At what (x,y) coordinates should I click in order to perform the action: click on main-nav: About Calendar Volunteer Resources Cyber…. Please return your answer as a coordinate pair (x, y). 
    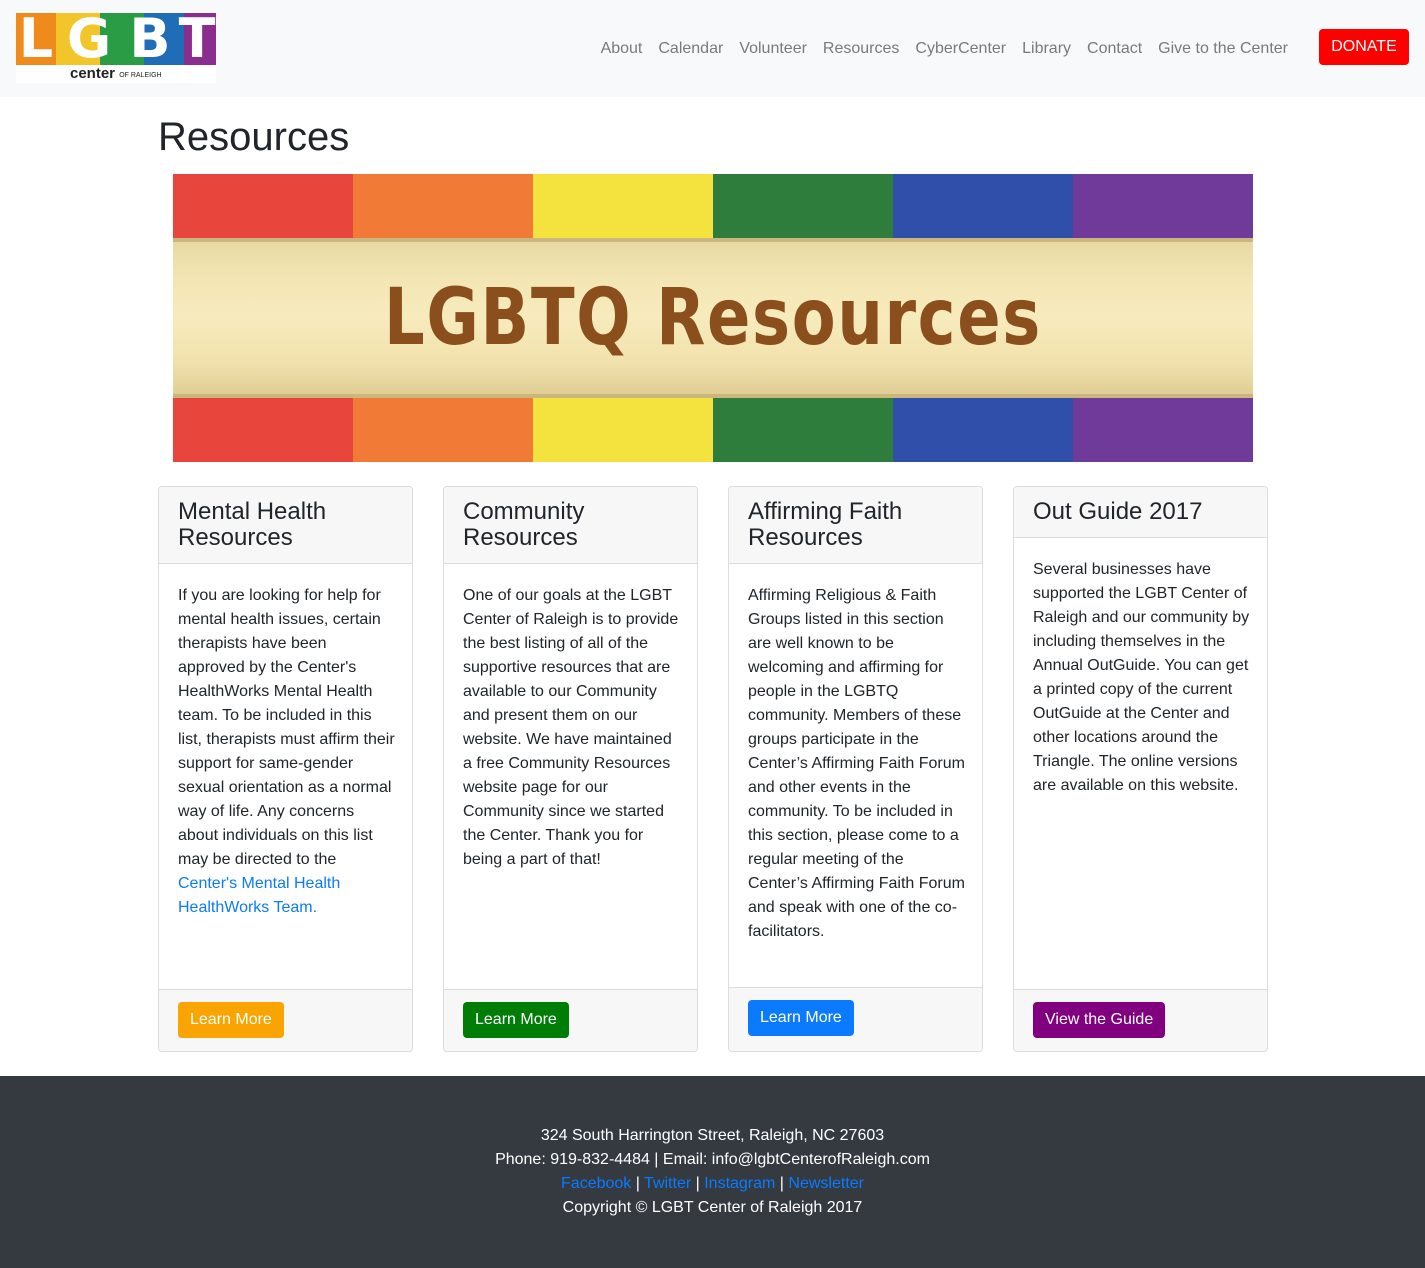
    Looking at the image, I should click on (944, 49).